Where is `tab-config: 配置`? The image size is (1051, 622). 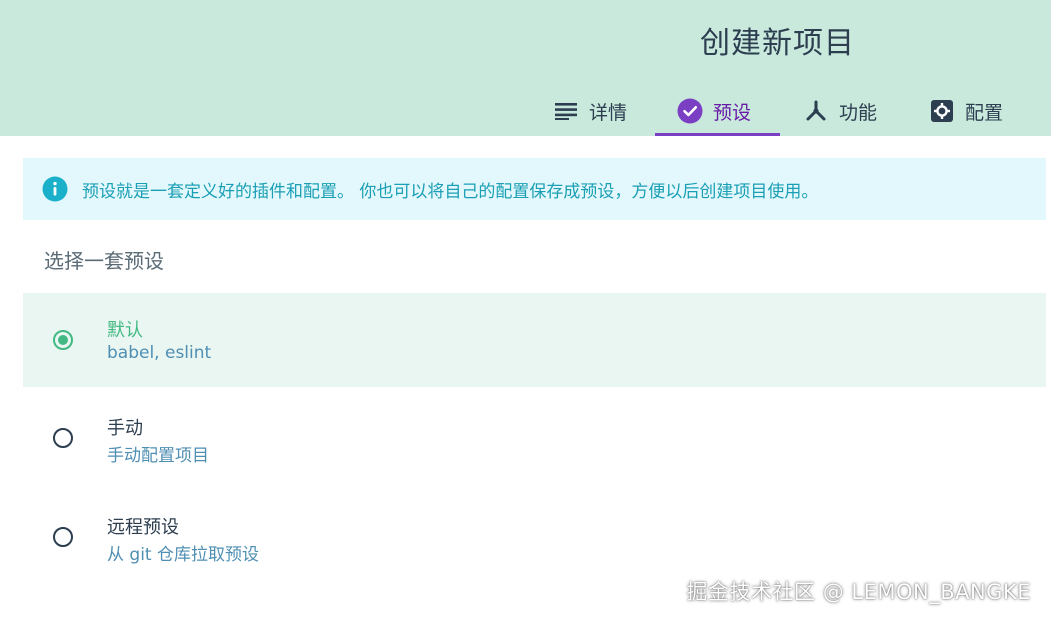 tab-config: 配置 is located at coordinates (966, 111).